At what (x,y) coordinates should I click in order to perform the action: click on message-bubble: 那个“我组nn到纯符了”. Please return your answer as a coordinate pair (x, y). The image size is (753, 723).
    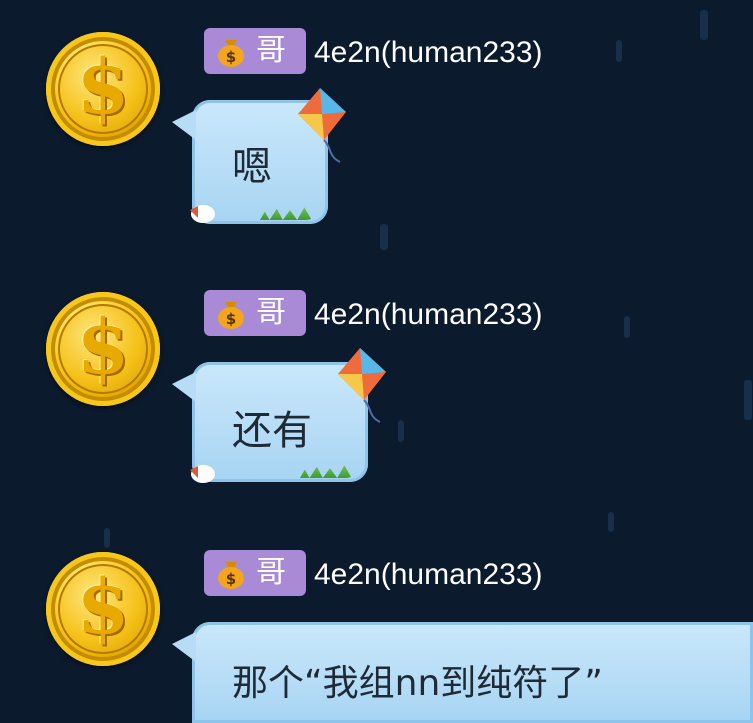
    Looking at the image, I should click on (462, 672).